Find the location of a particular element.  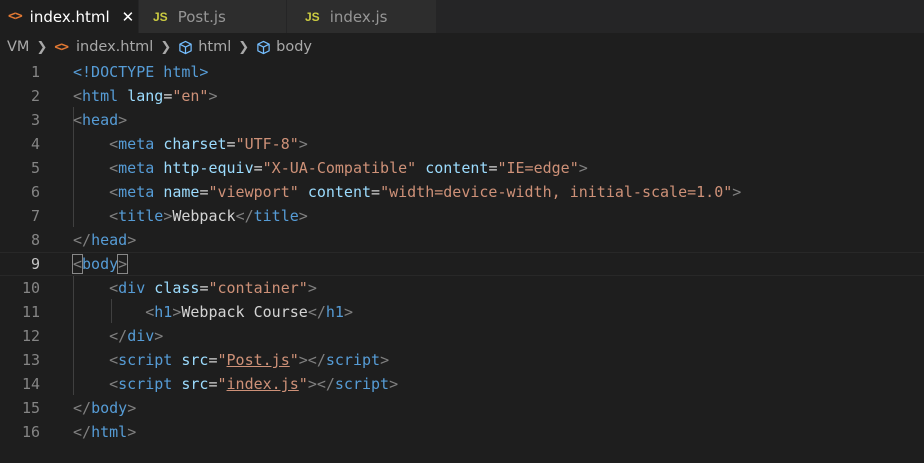

breadcrumb-element-html: html is located at coordinates (204, 47).